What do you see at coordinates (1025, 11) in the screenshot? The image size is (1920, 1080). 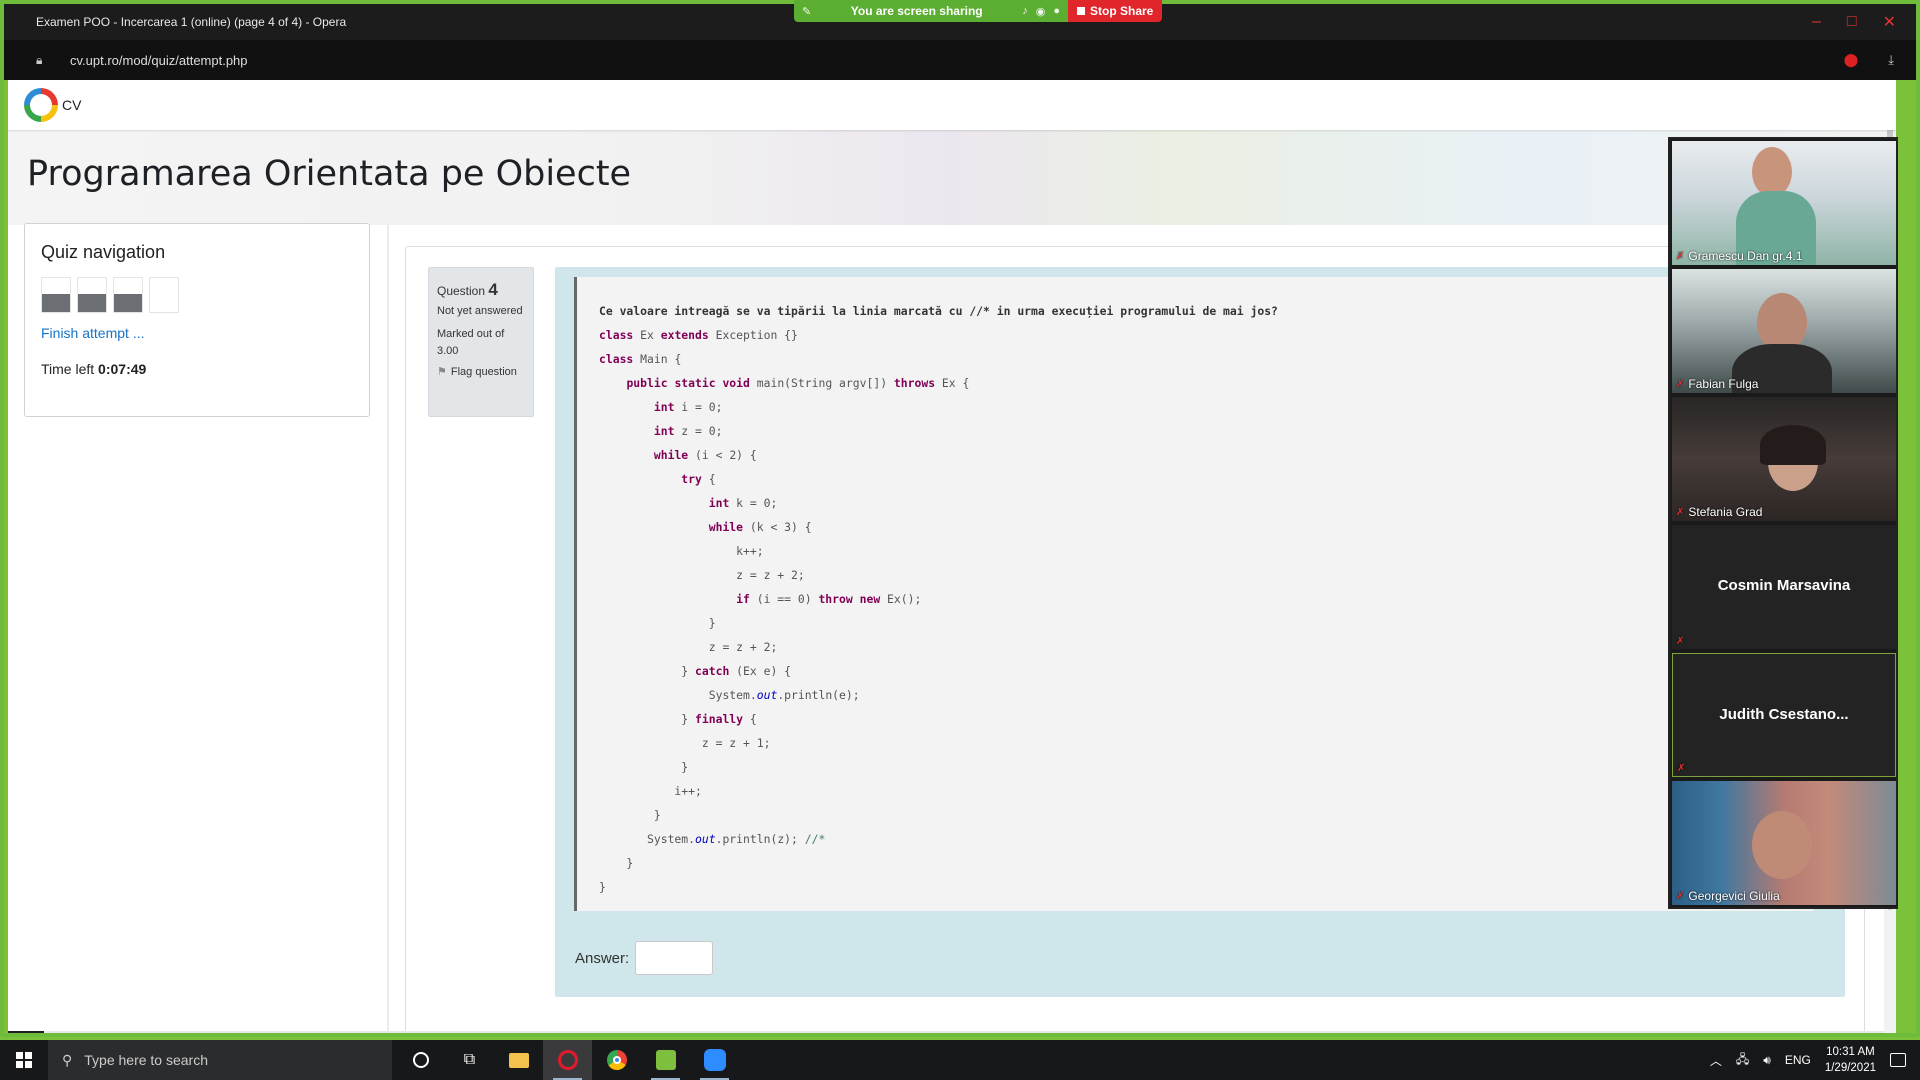 I see `share-mic-icon: ♪` at bounding box center [1025, 11].